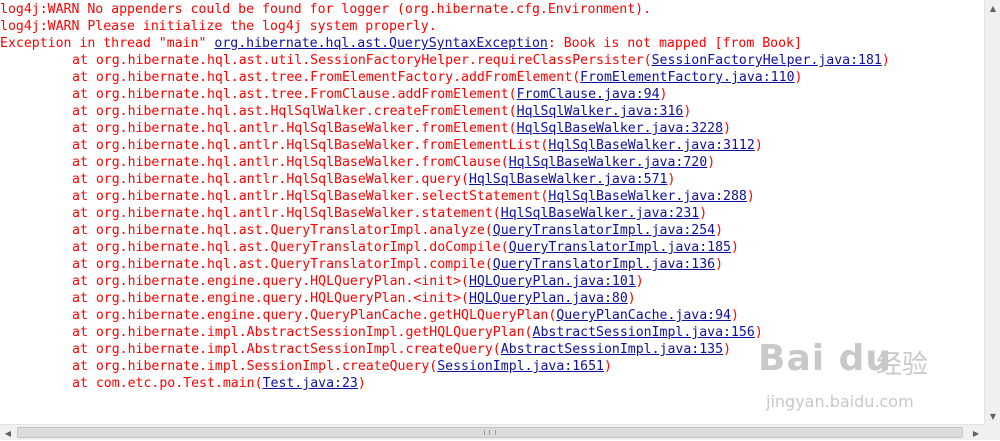 This screenshot has height=441, width=1000. Describe the element at coordinates (992, 416) in the screenshot. I see `scroll-down-arrow-icon: ▼` at that location.